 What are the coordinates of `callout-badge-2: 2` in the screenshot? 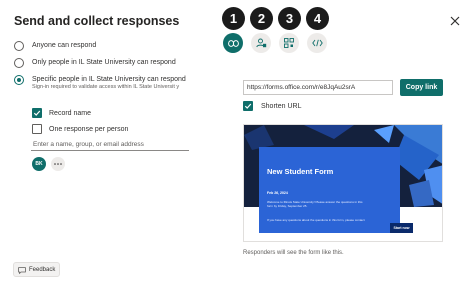 It's located at (261, 18).